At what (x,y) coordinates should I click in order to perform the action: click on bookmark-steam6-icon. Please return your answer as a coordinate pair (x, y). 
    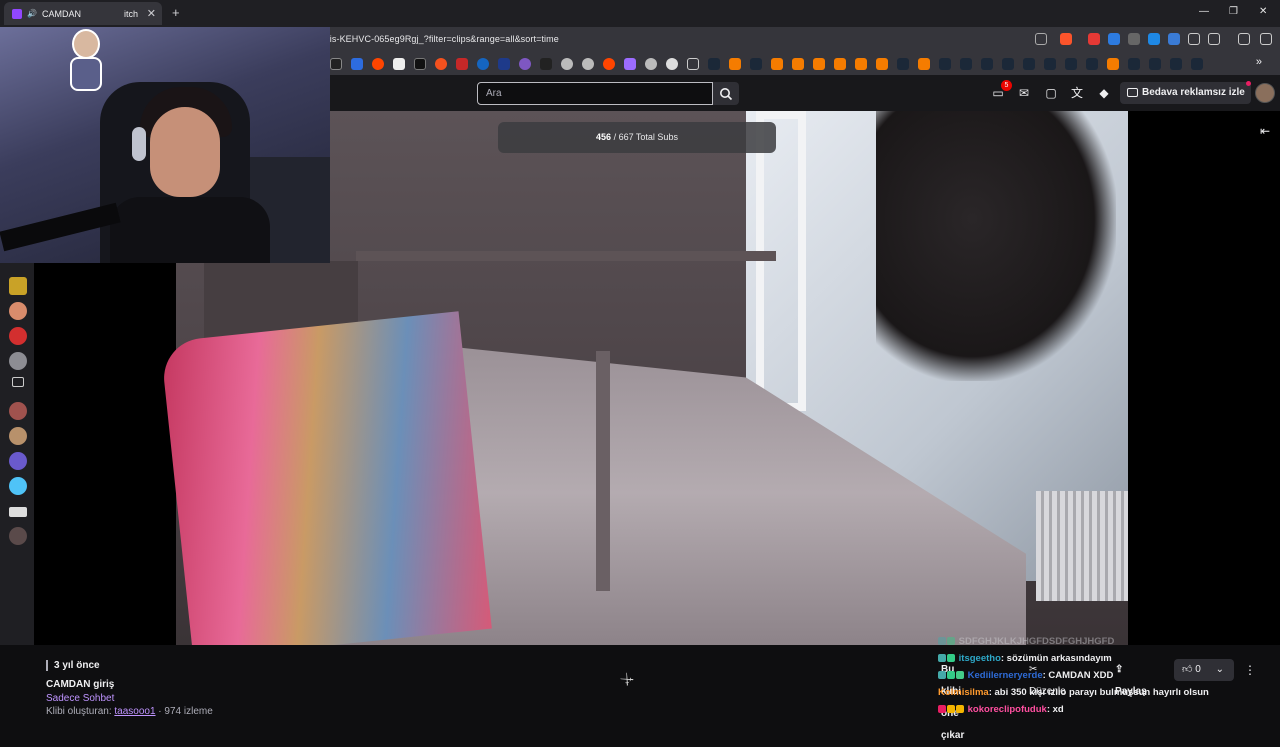
    Looking at the image, I should click on (987, 64).